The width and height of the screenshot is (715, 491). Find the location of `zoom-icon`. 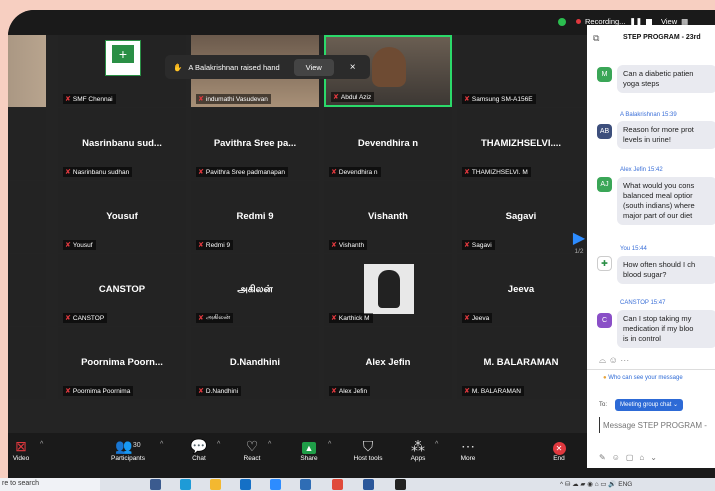

zoom-icon is located at coordinates (275, 484).